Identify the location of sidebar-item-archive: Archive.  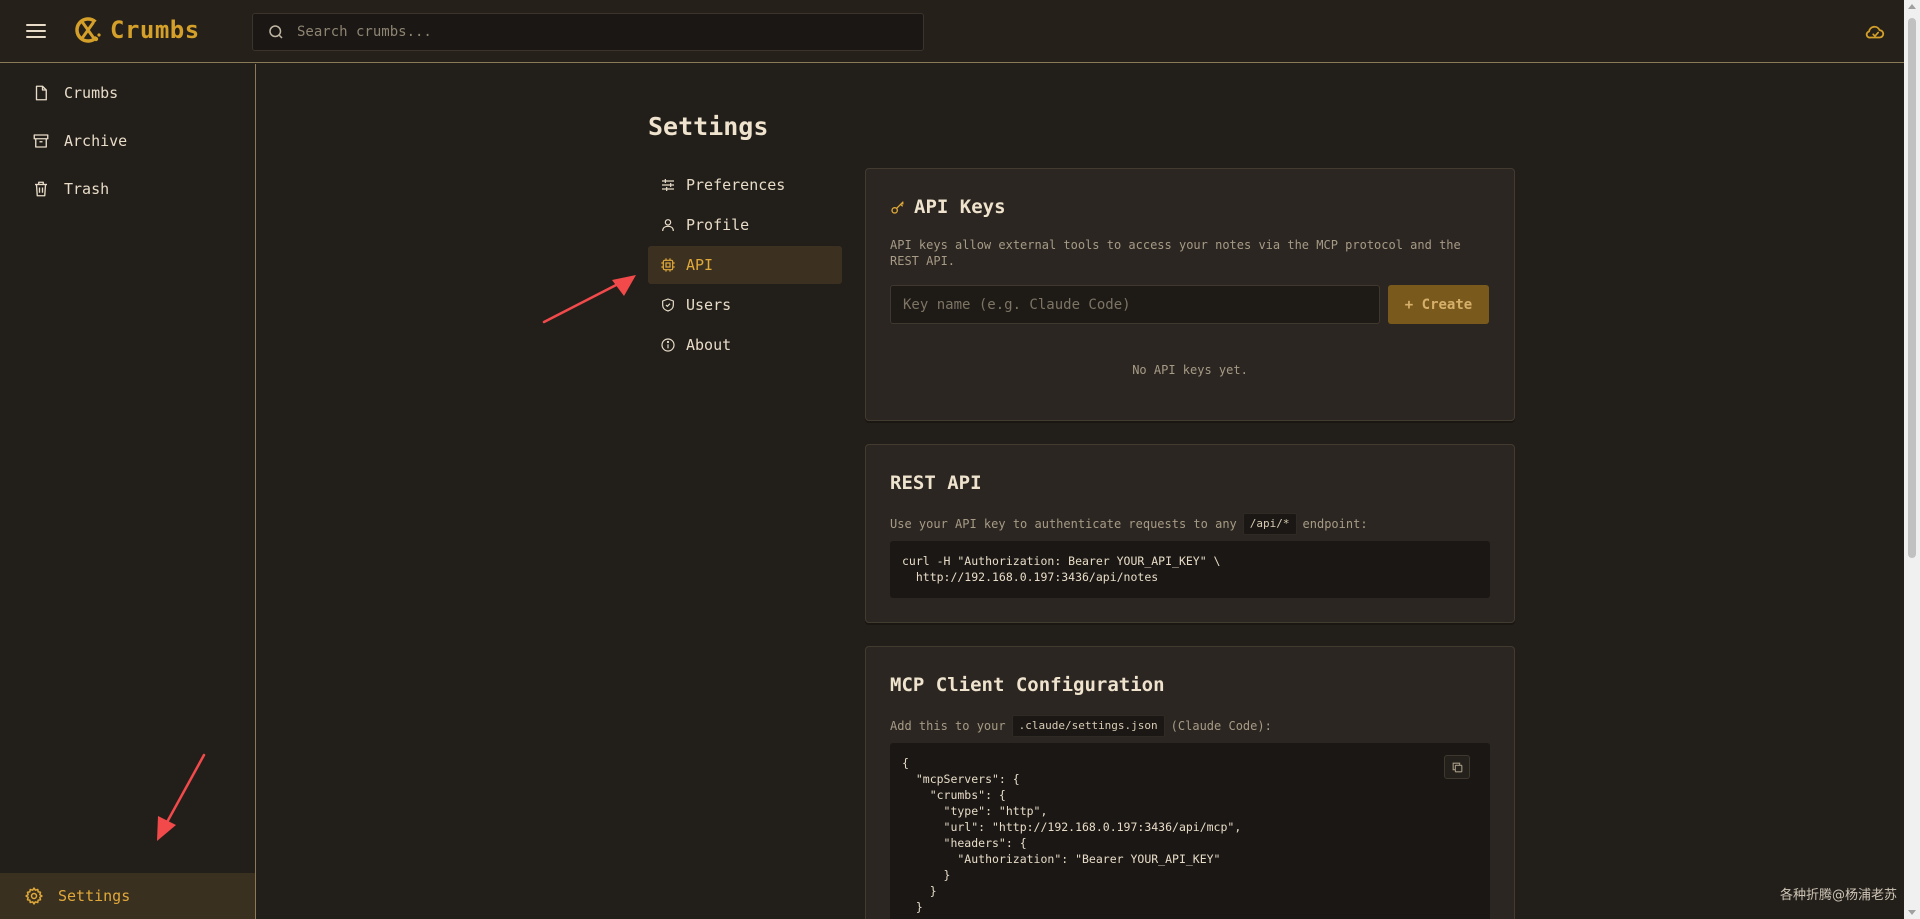
(79, 141).